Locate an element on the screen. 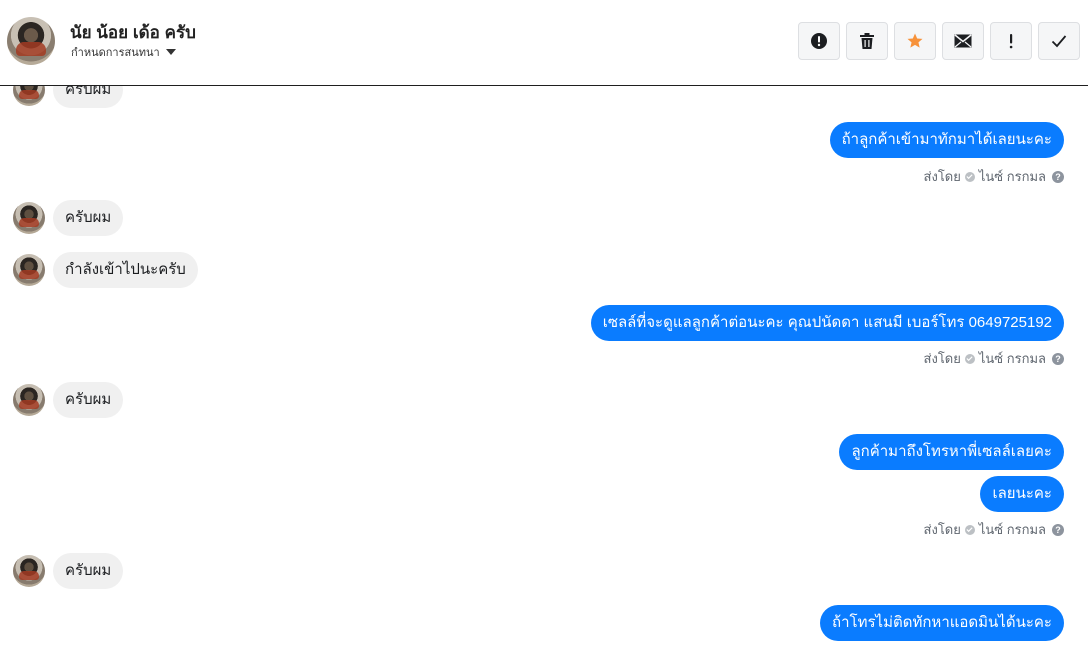 This screenshot has height=659, width=1088. mark-done-button is located at coordinates (1059, 41).